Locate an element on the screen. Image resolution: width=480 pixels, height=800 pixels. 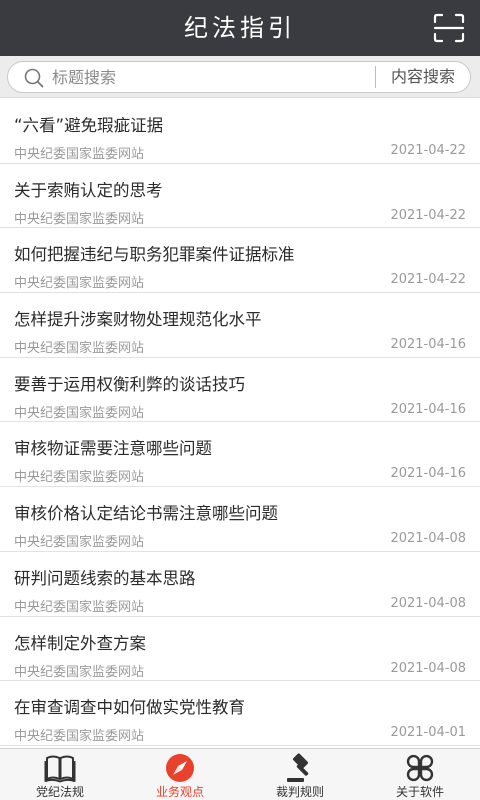
article-title: 关于索贿认定的思考 is located at coordinates (88, 190).